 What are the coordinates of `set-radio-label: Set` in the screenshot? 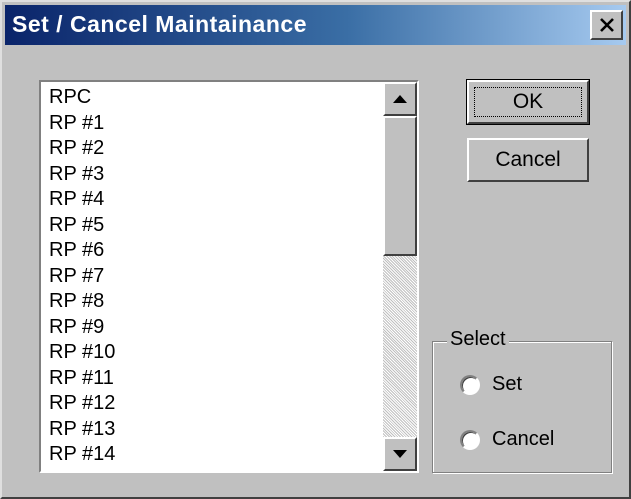 It's located at (507, 384).